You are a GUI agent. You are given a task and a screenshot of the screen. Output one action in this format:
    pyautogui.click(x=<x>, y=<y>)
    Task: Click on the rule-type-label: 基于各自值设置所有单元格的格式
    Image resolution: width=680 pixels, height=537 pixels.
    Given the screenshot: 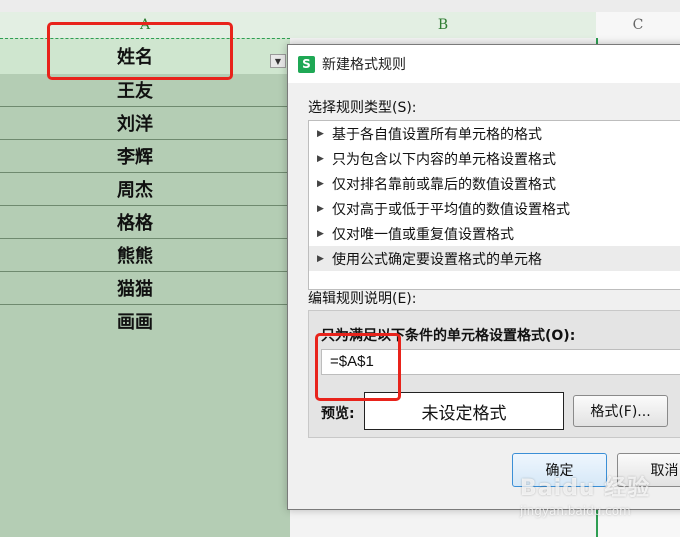 What is the action you would take?
    pyautogui.click(x=437, y=134)
    